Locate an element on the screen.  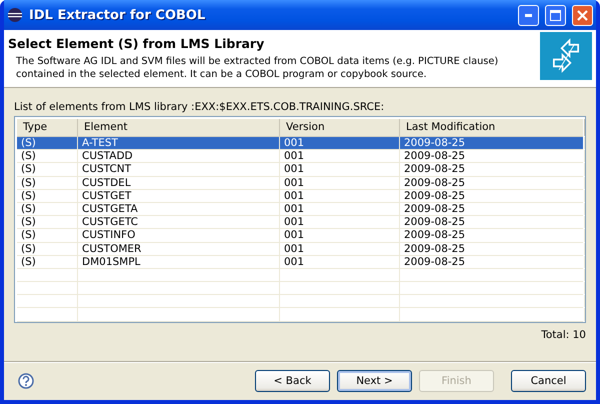
maximize-icon is located at coordinates (555, 15).